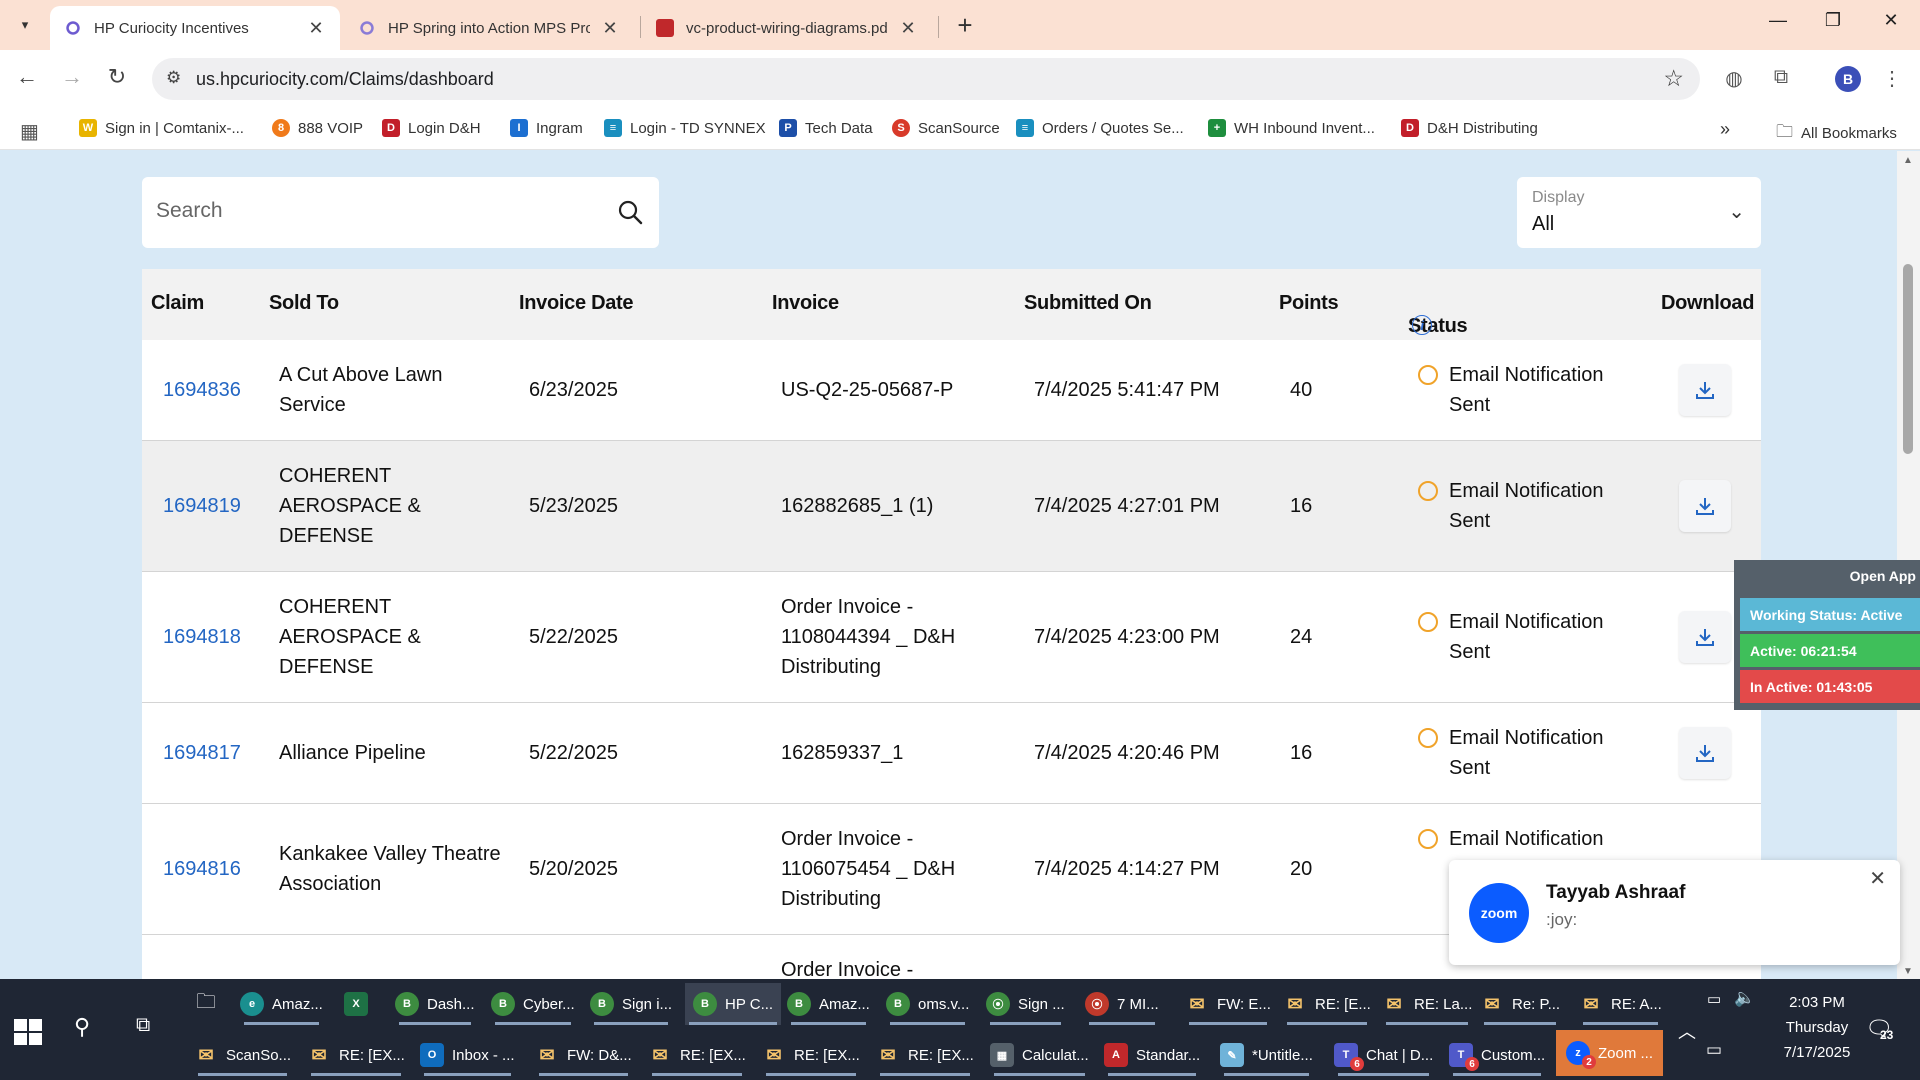 Image resolution: width=1920 pixels, height=1080 pixels. Describe the element at coordinates (1744, 998) in the screenshot. I see `volume-icon: 🔈` at that location.